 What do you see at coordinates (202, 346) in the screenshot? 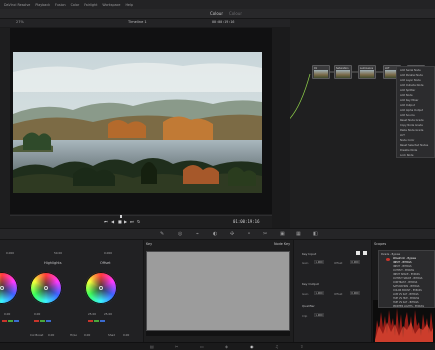
I see `edit-page-icon: ▭` at bounding box center [202, 346].